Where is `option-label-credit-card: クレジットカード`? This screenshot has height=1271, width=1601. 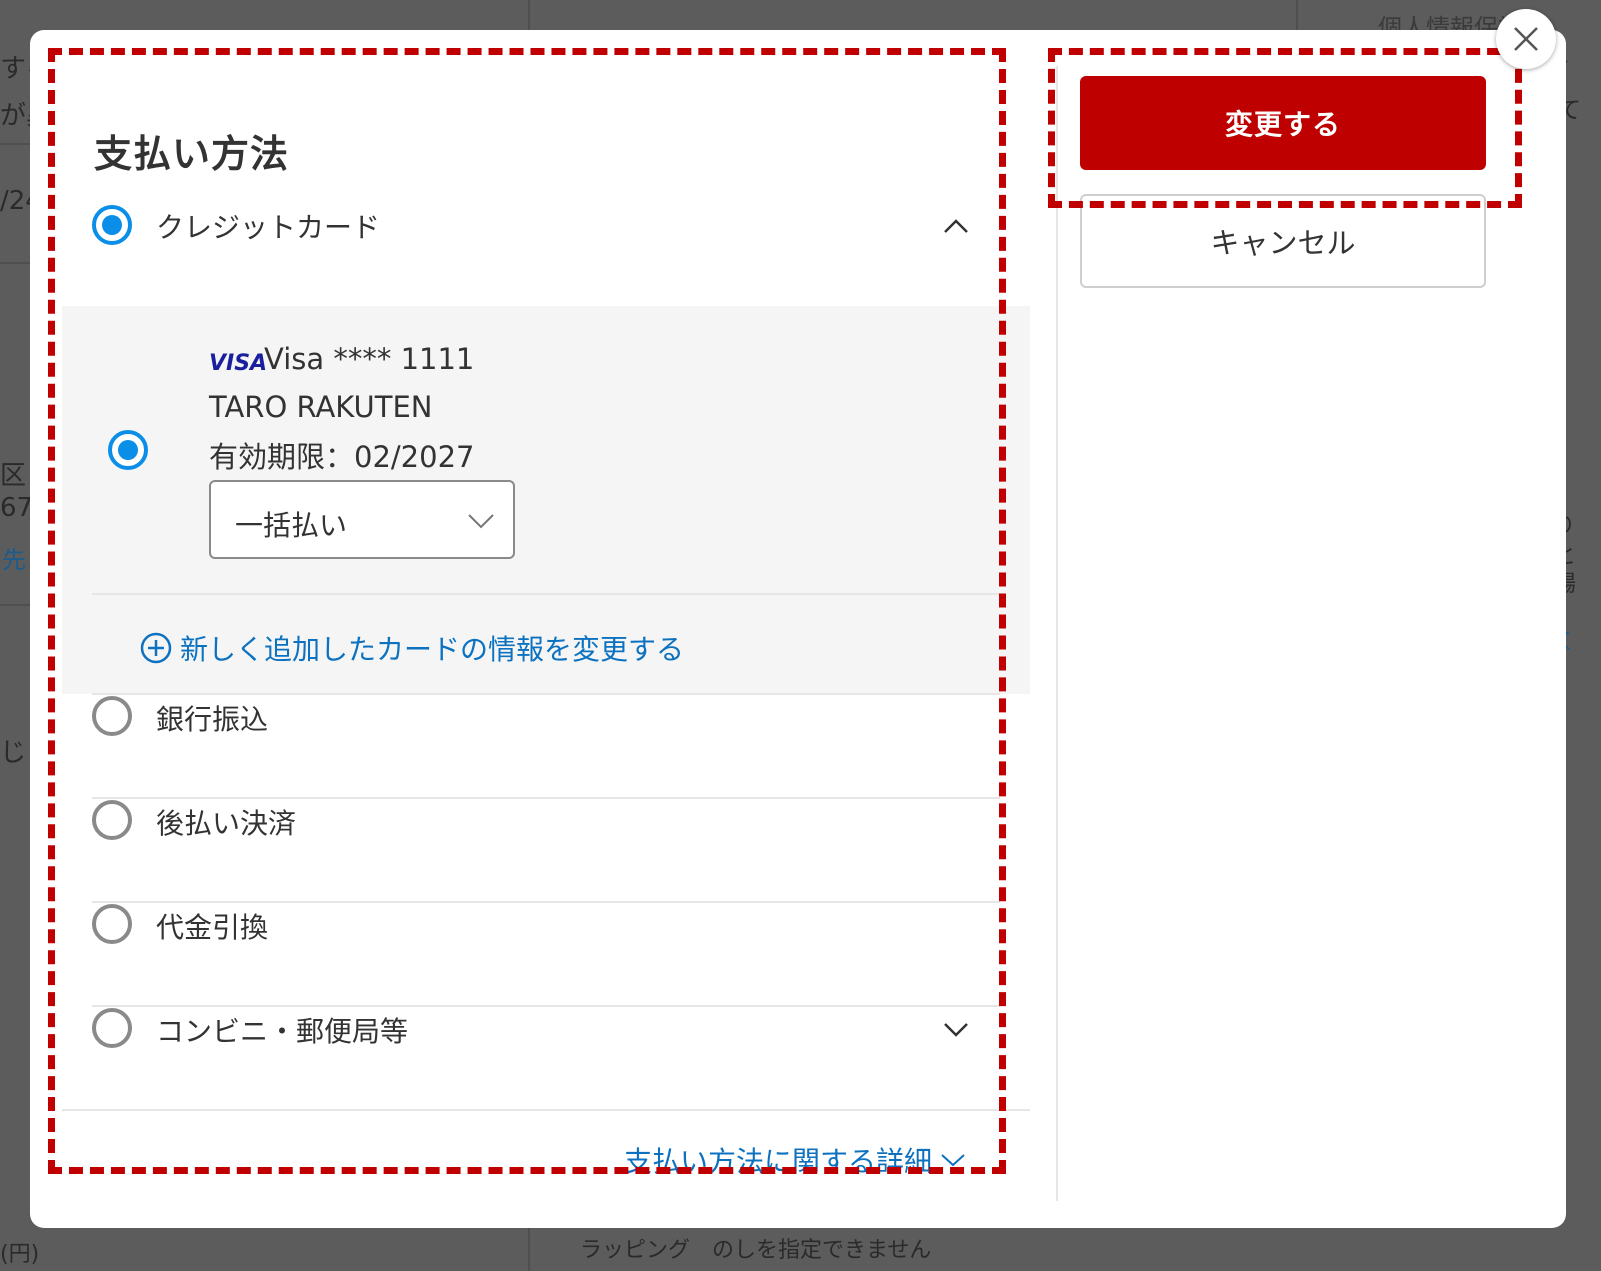
option-label-credit-card: クレジットカード is located at coordinates (268, 227).